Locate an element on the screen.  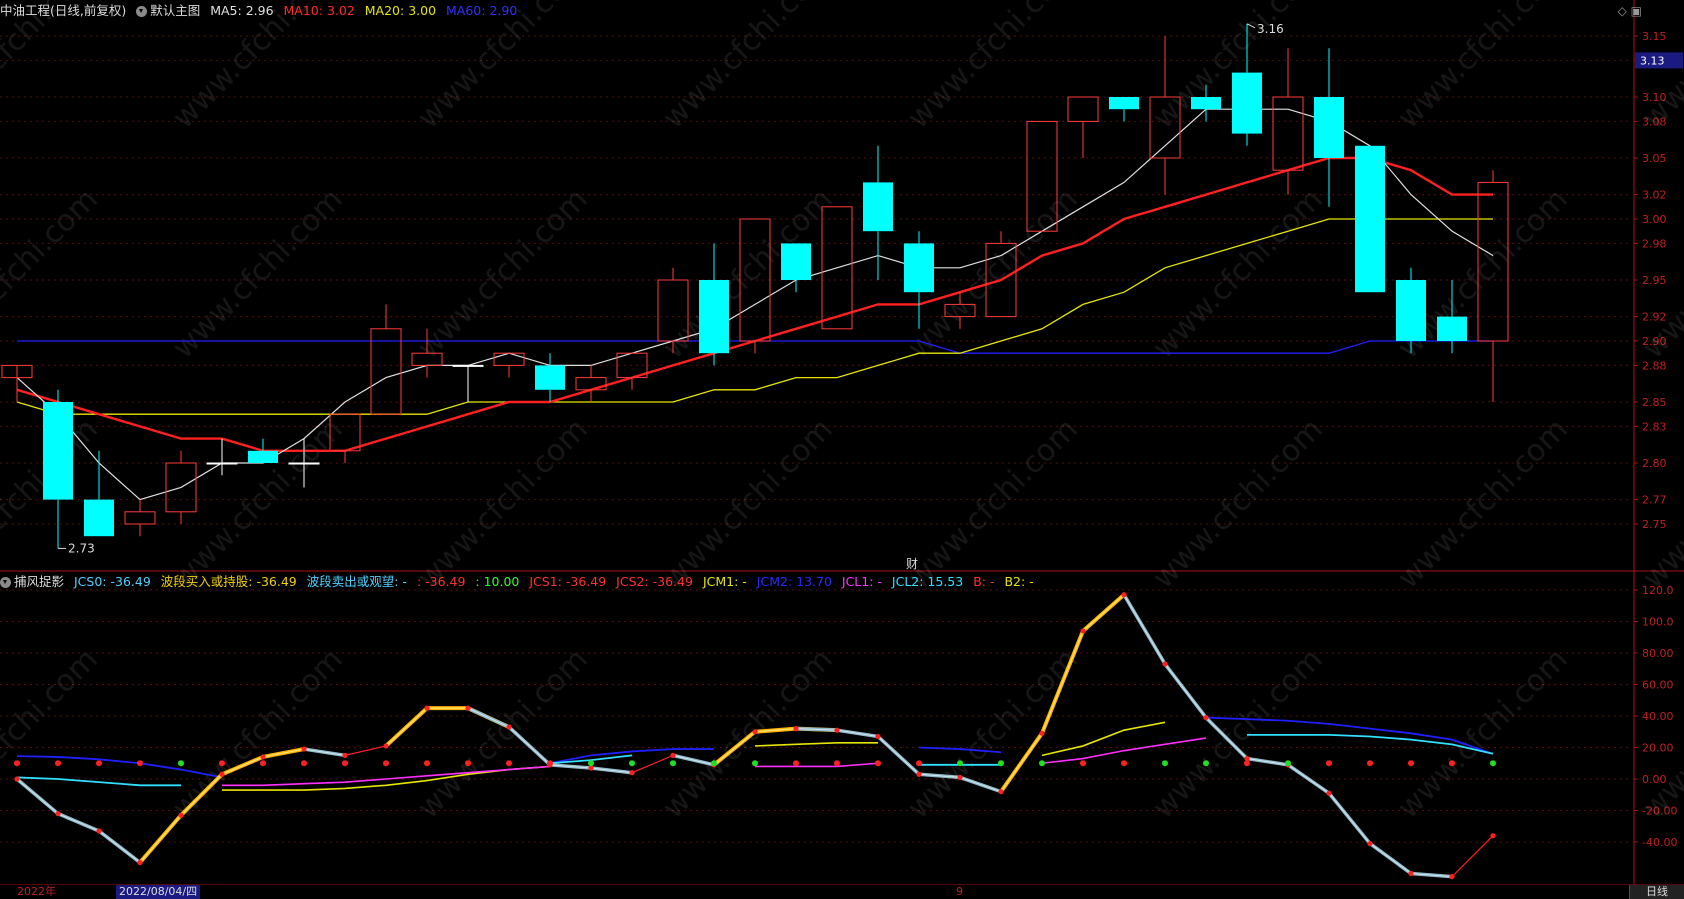
b-value: B: - is located at coordinates (984, 581).